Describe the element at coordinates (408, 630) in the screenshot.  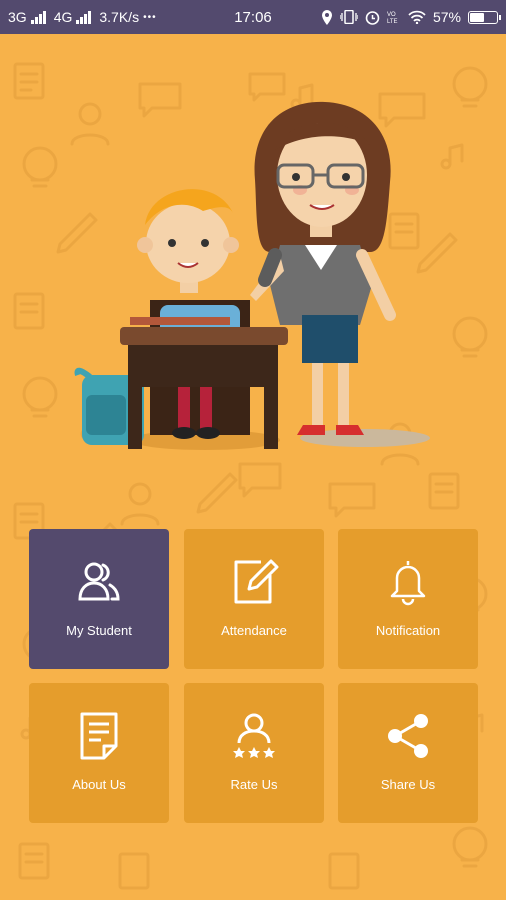
I see `notification-label: Notification` at that location.